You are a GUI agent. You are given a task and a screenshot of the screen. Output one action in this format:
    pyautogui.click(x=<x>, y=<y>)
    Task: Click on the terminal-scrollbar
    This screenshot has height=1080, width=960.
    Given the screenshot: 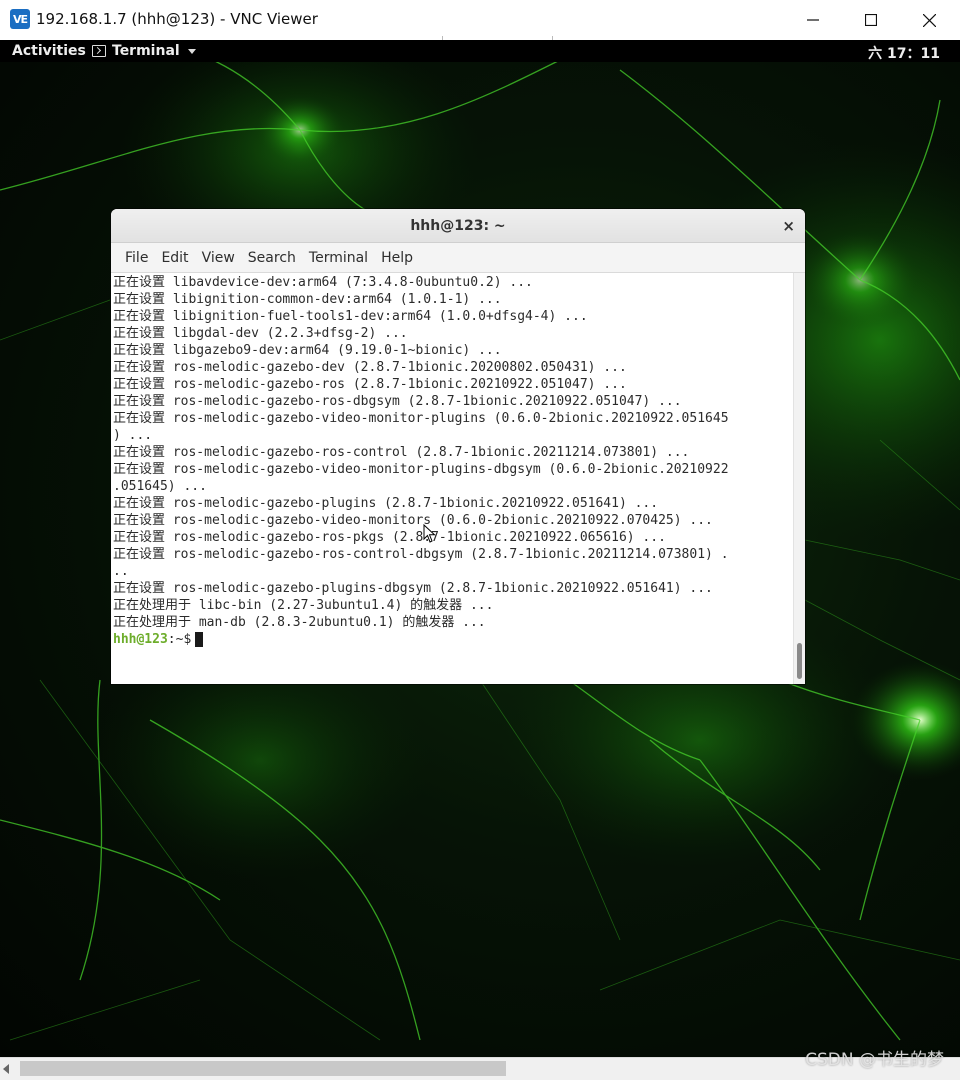 What is the action you would take?
    pyautogui.click(x=799, y=478)
    